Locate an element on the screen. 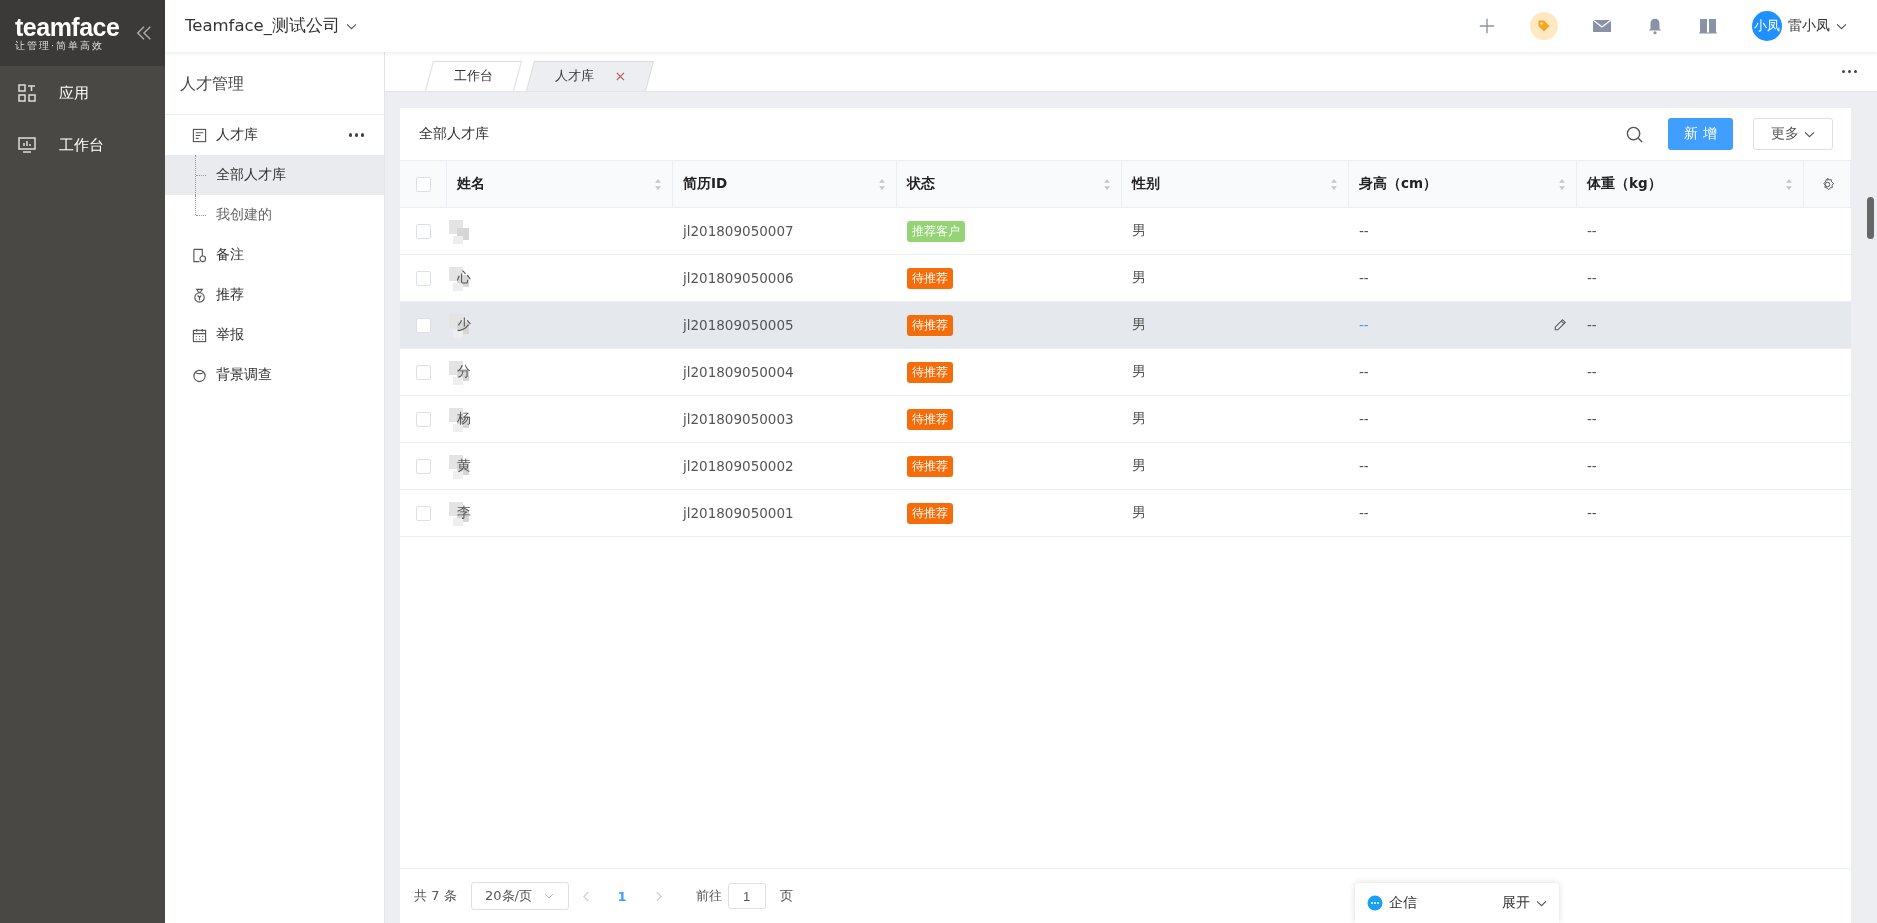  submenu-item: 我创建的 is located at coordinates (274, 215).